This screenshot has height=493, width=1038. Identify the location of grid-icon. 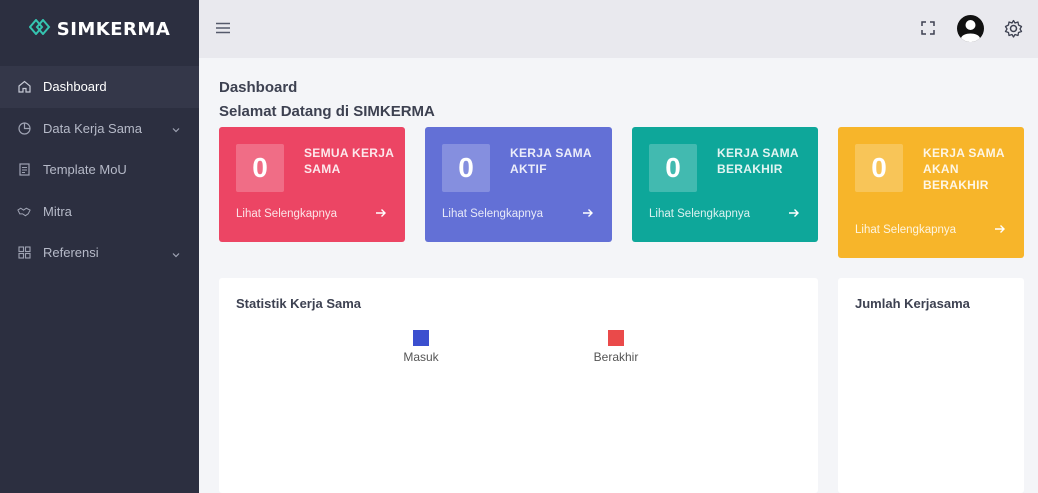
(24, 253).